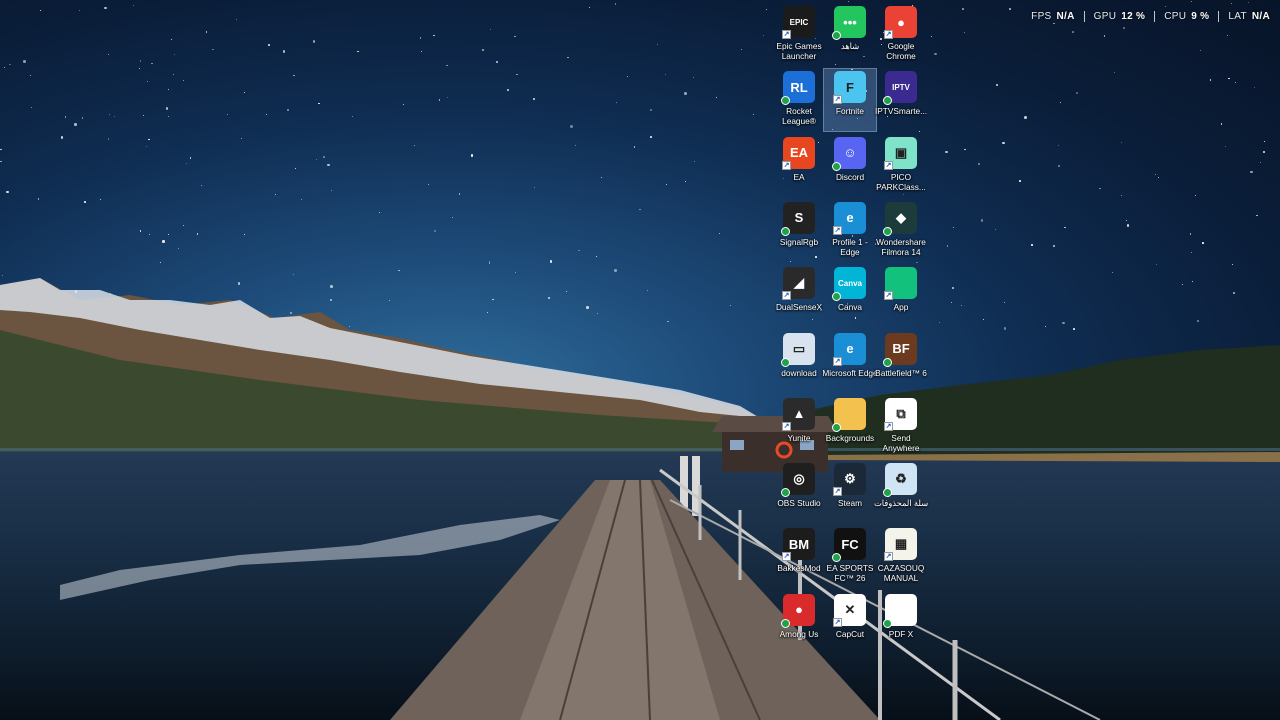 This screenshot has width=1280, height=720. I want to click on desktop-icon-dualsensex: ◢ ↗ DualSenseX, so click(799, 296).